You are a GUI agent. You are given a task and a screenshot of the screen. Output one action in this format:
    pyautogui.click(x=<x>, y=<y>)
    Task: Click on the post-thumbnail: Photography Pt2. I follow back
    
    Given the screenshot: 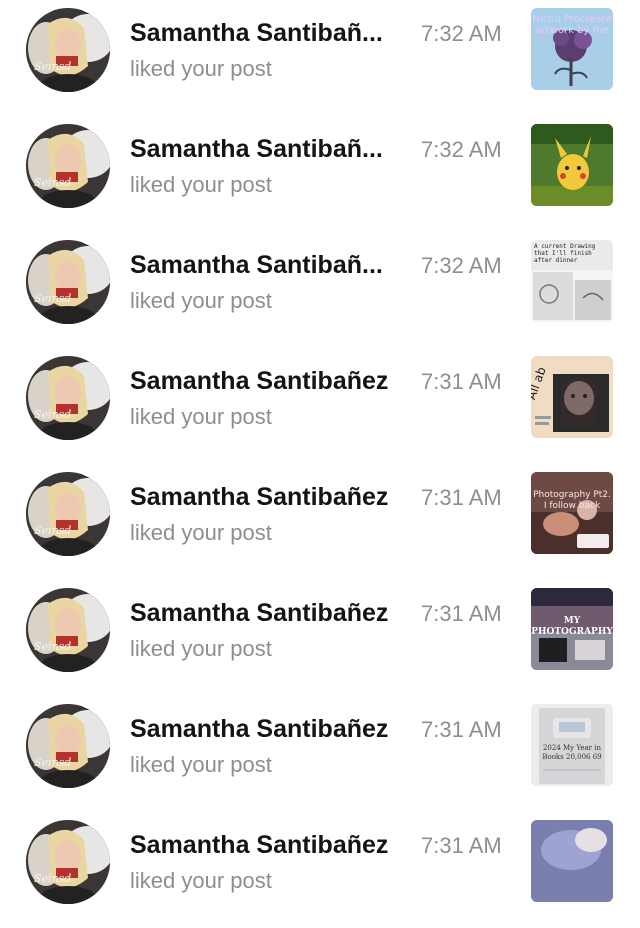 What is the action you would take?
    pyautogui.click(x=572, y=513)
    